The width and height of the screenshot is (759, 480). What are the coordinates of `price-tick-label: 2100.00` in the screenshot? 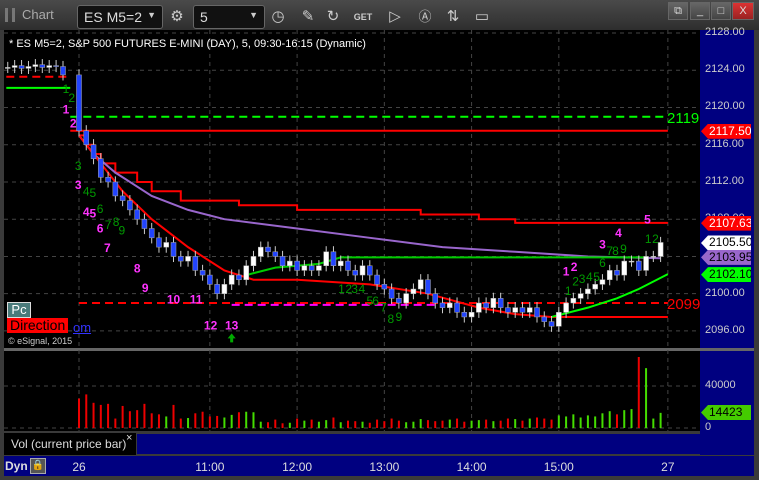 It's located at (725, 292).